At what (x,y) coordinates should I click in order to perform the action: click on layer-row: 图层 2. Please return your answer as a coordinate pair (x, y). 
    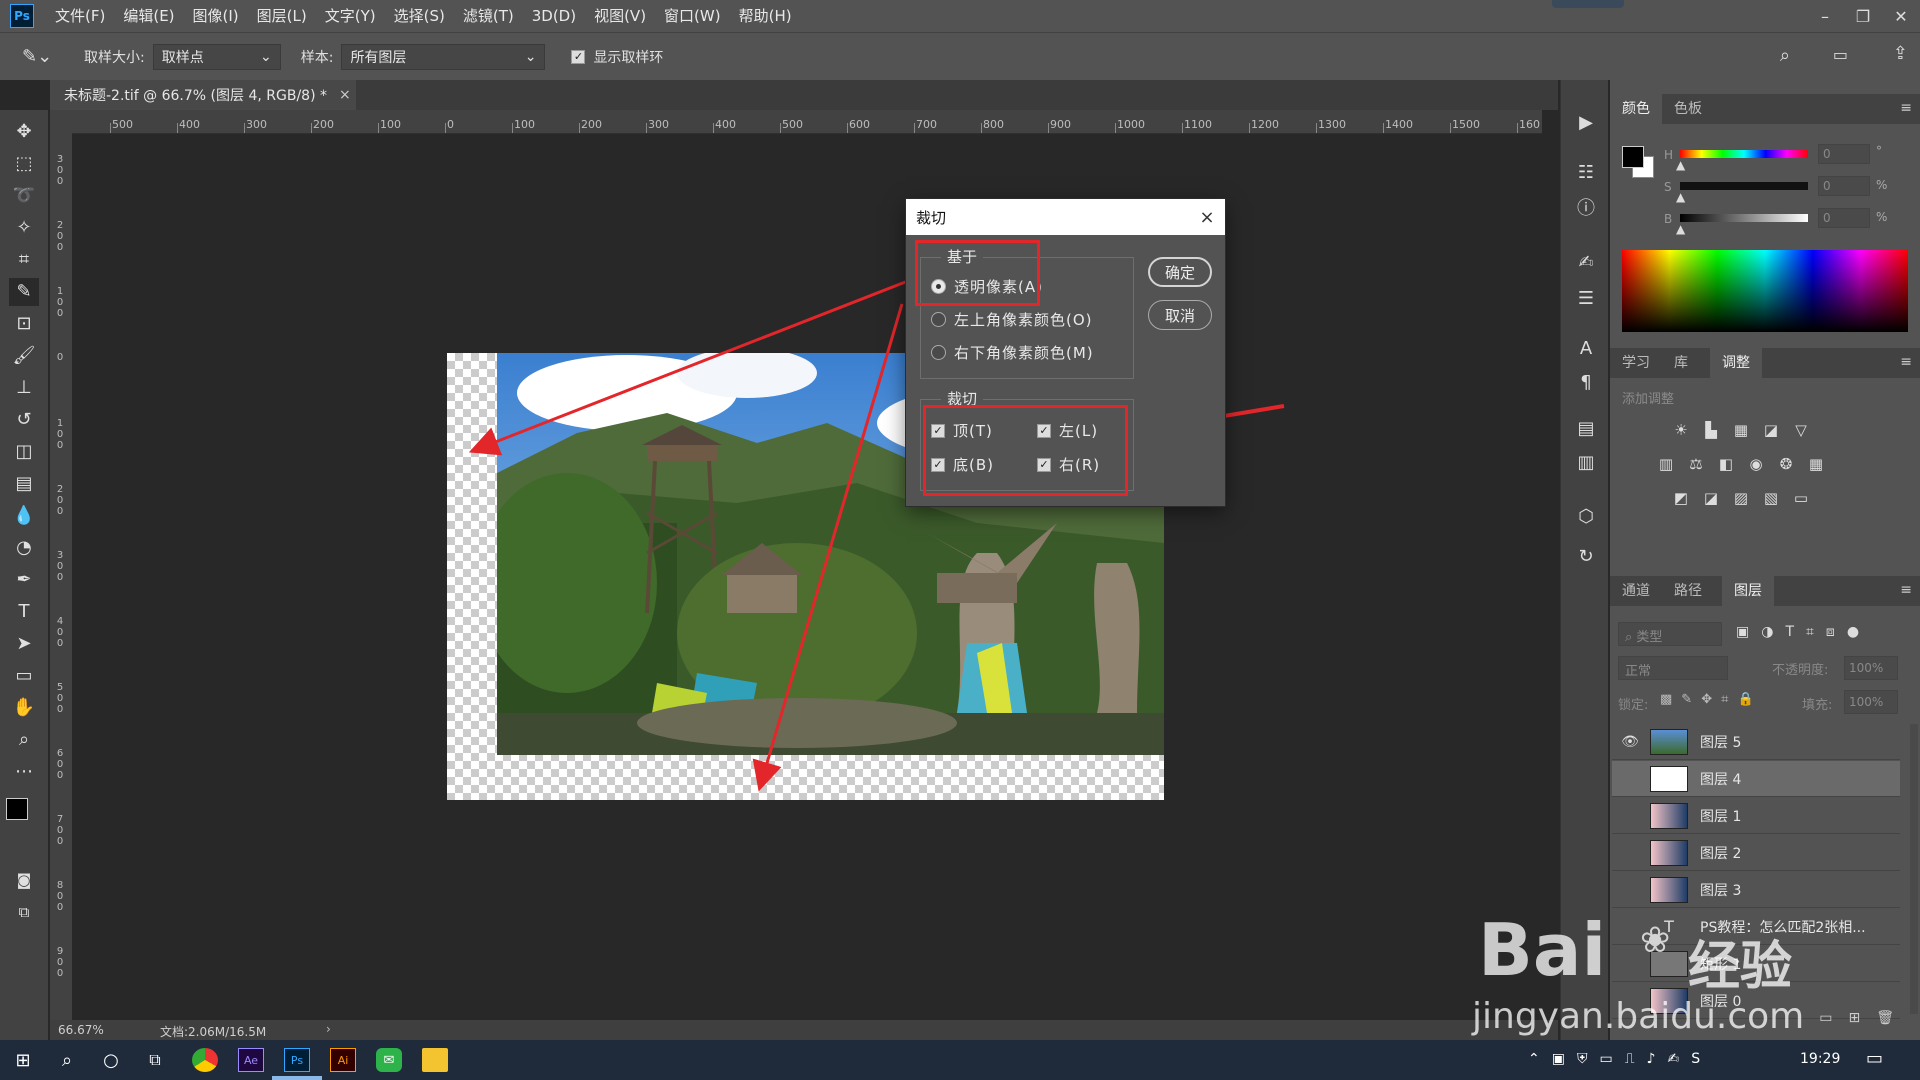
    Looking at the image, I should click on (1756, 853).